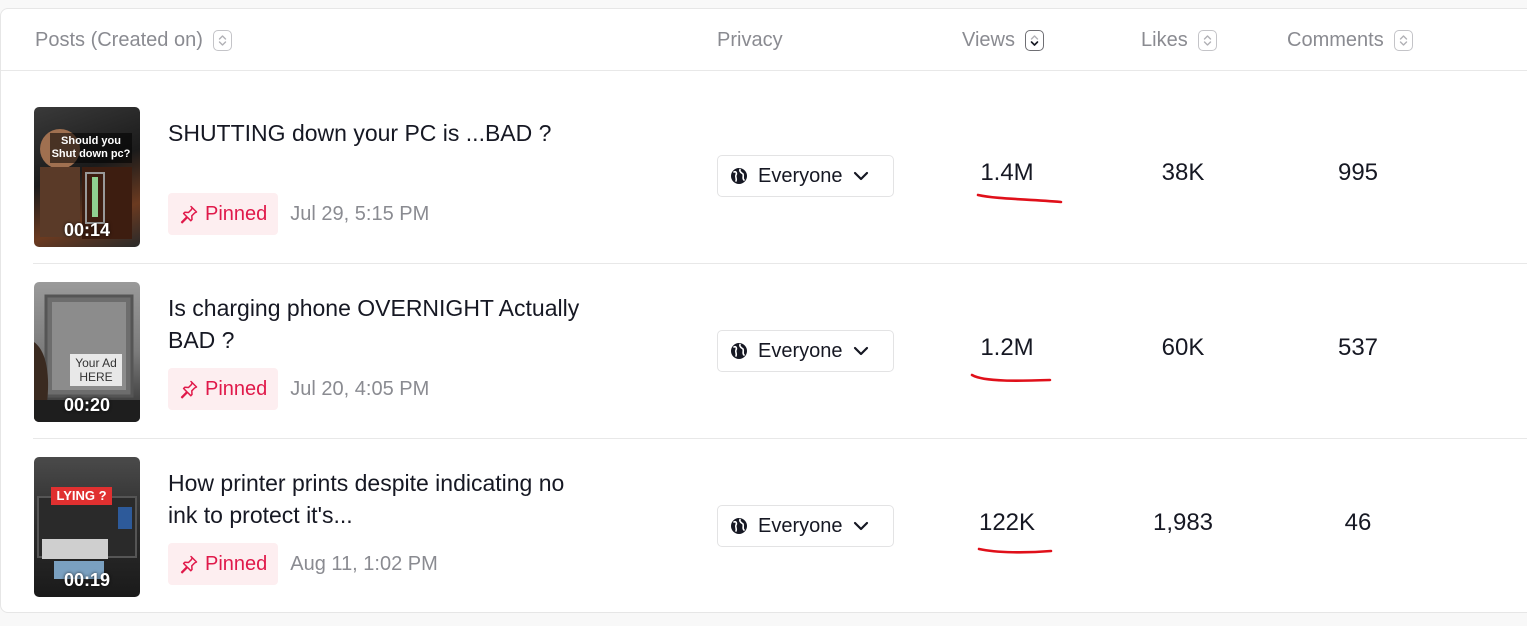 The height and width of the screenshot is (626, 1527). Describe the element at coordinates (988, 39) in the screenshot. I see `views-column-label: Views` at that location.